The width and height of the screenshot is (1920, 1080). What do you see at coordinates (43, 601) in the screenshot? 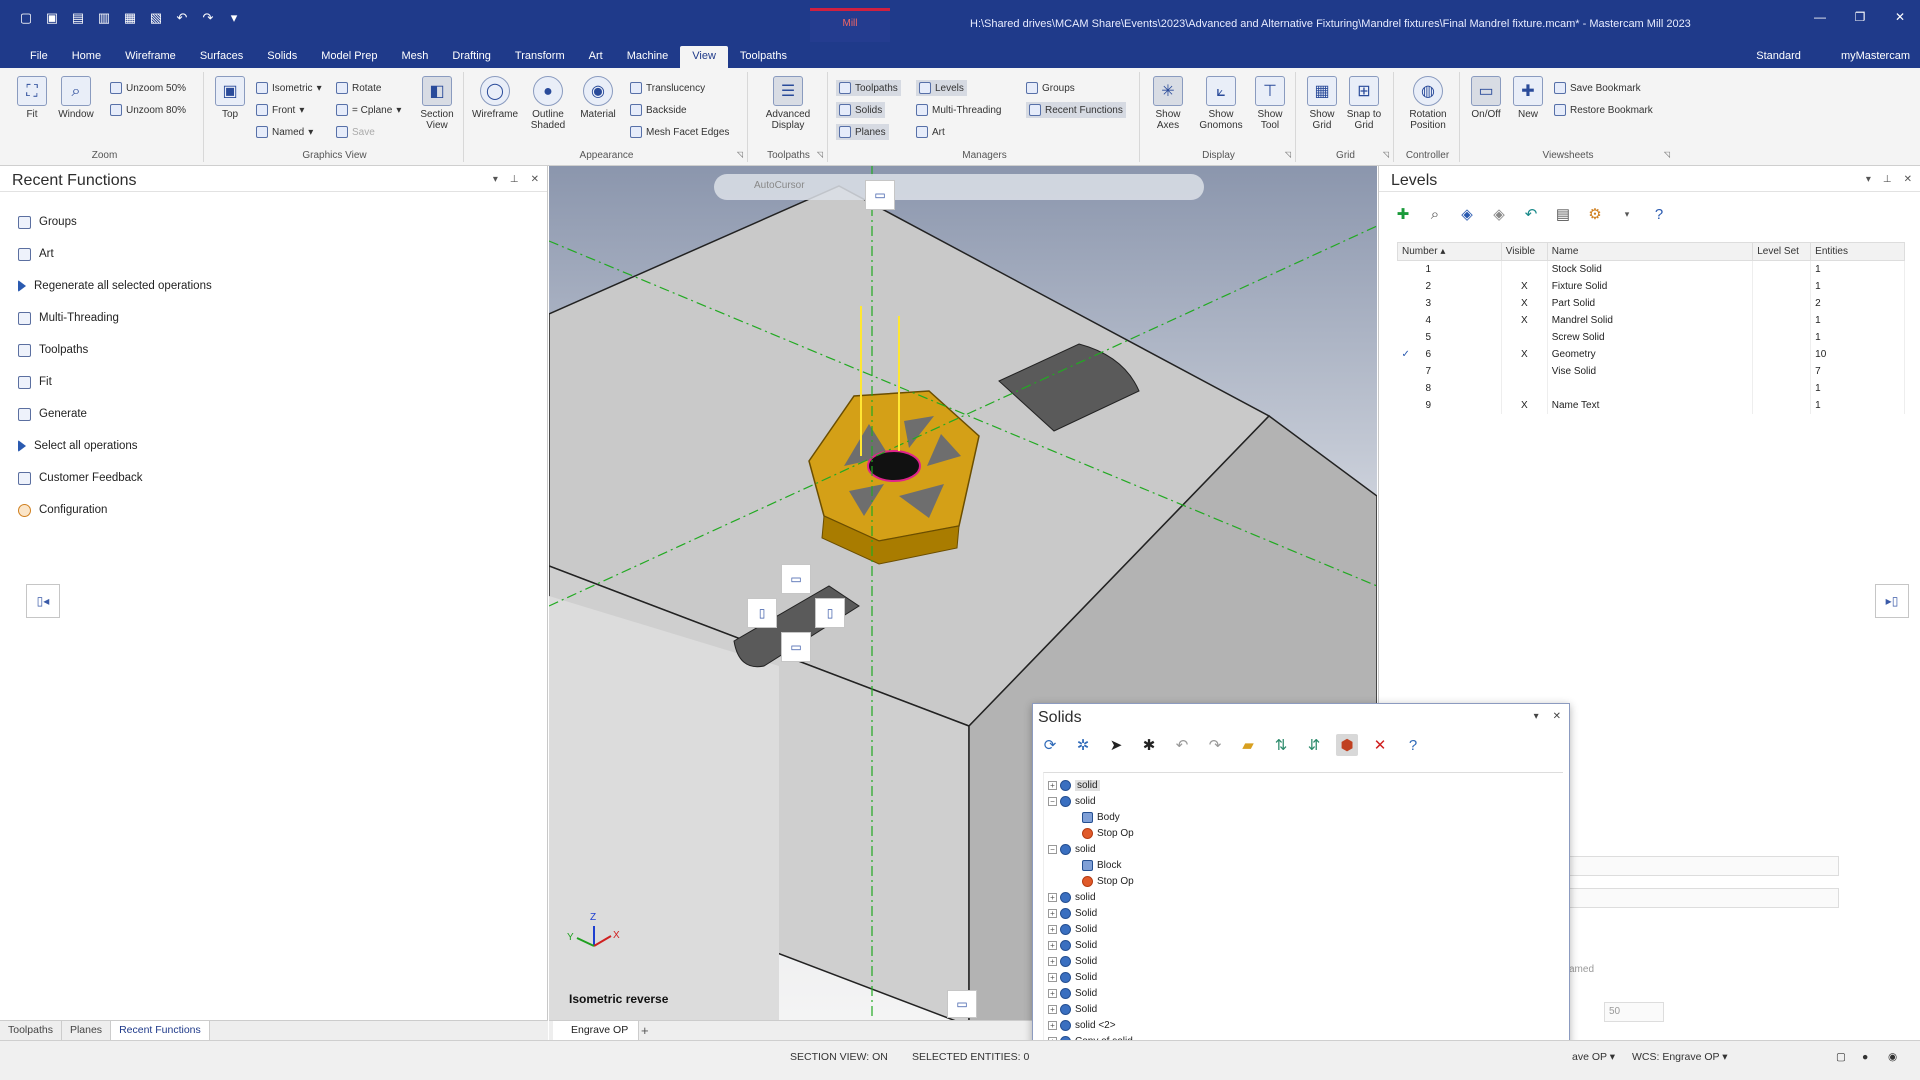
I see `dock-left-button: ▯◂` at bounding box center [43, 601].